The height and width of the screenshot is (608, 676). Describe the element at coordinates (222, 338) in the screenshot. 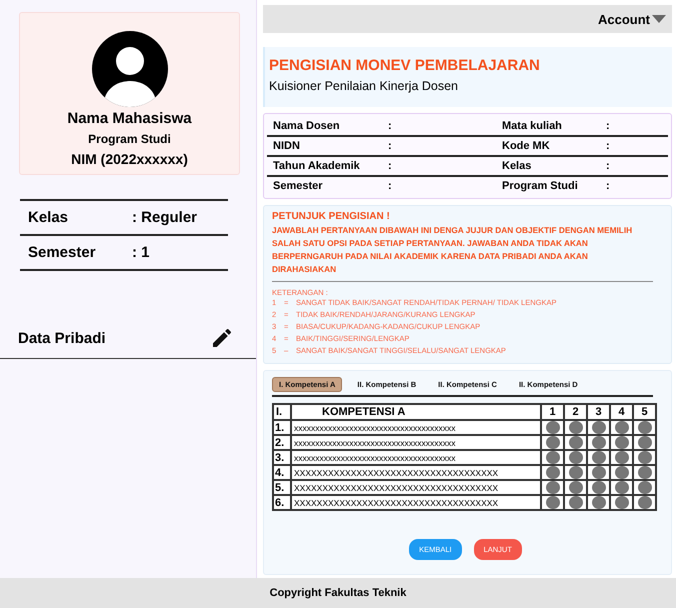

I see `pencil-icon` at that location.